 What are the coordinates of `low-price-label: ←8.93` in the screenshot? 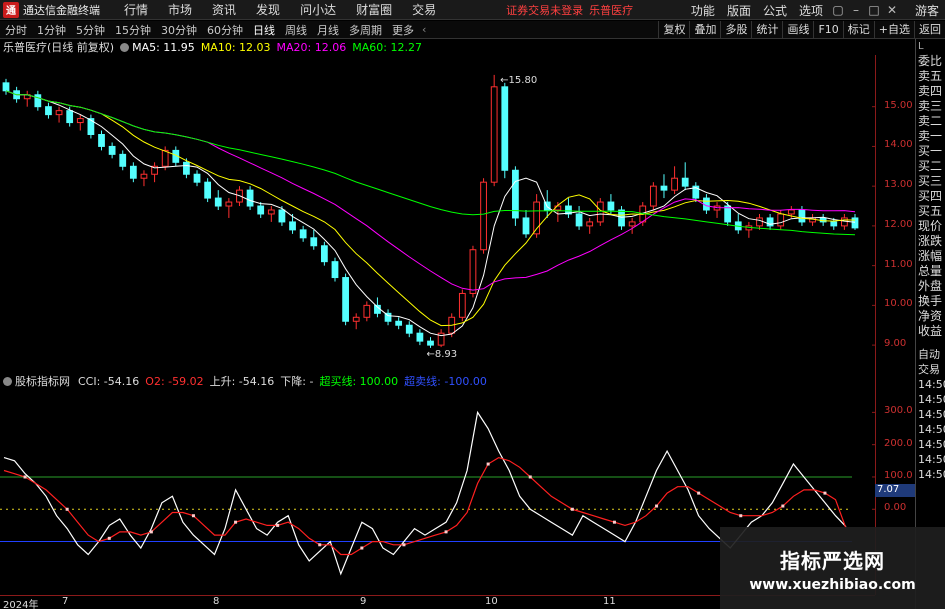 It's located at (442, 354).